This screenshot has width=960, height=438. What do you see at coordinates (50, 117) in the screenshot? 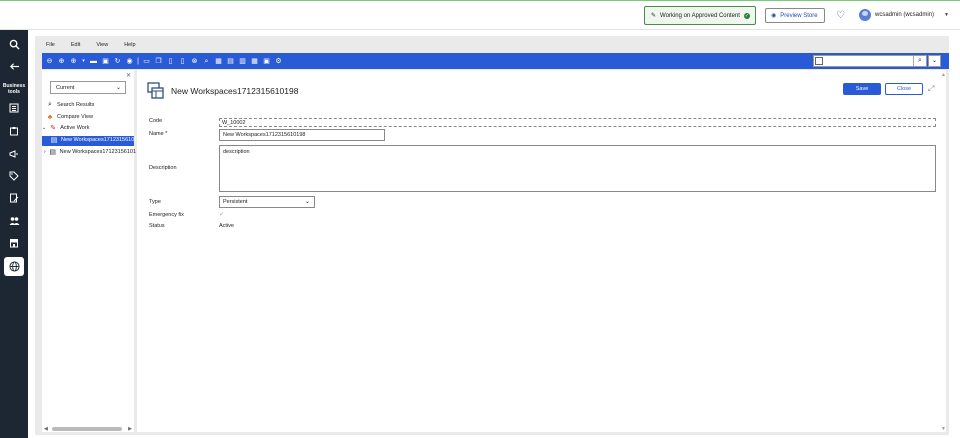
I see `compare-icon: ♣` at bounding box center [50, 117].